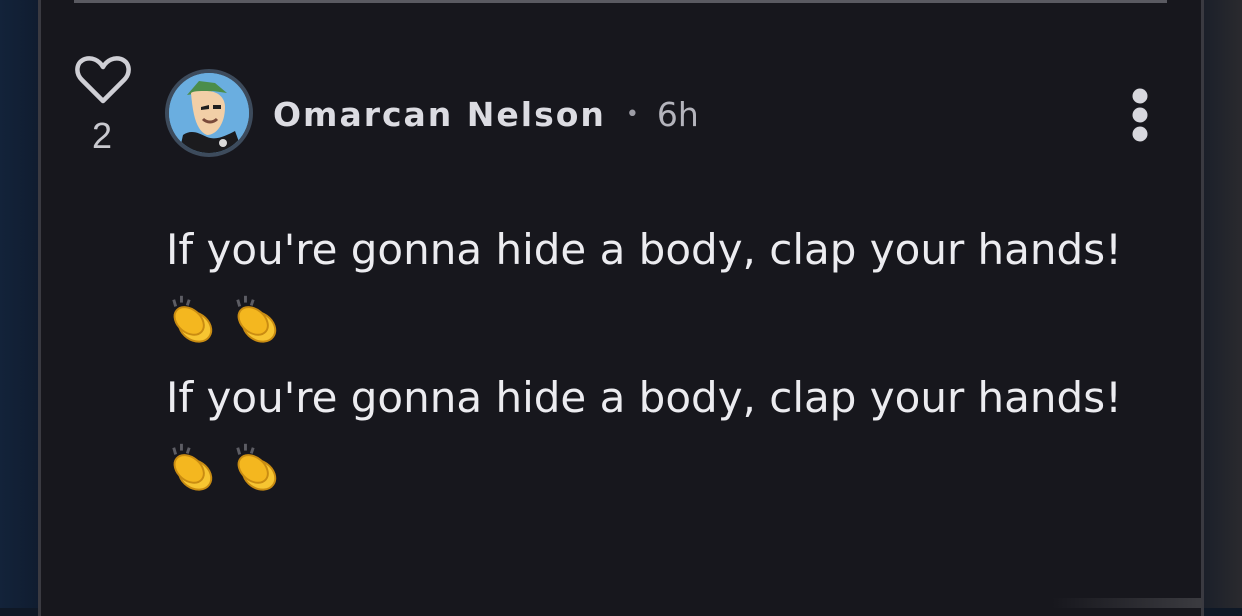 The width and height of the screenshot is (1242, 616). Describe the element at coordinates (103, 80) in the screenshot. I see `heart-outline-icon` at that location.